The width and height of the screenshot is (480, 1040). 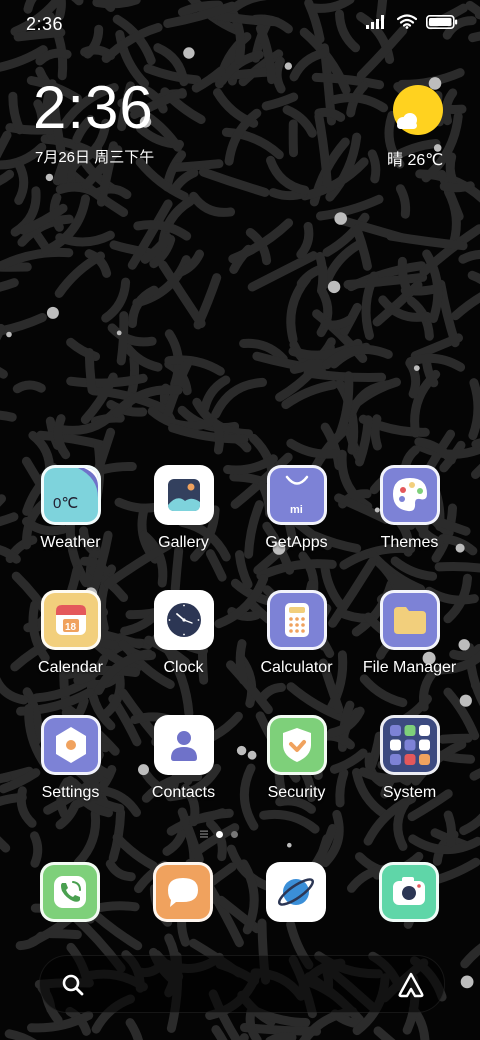 What do you see at coordinates (93, 108) in the screenshot?
I see `clock-widget-time: 2:36` at bounding box center [93, 108].